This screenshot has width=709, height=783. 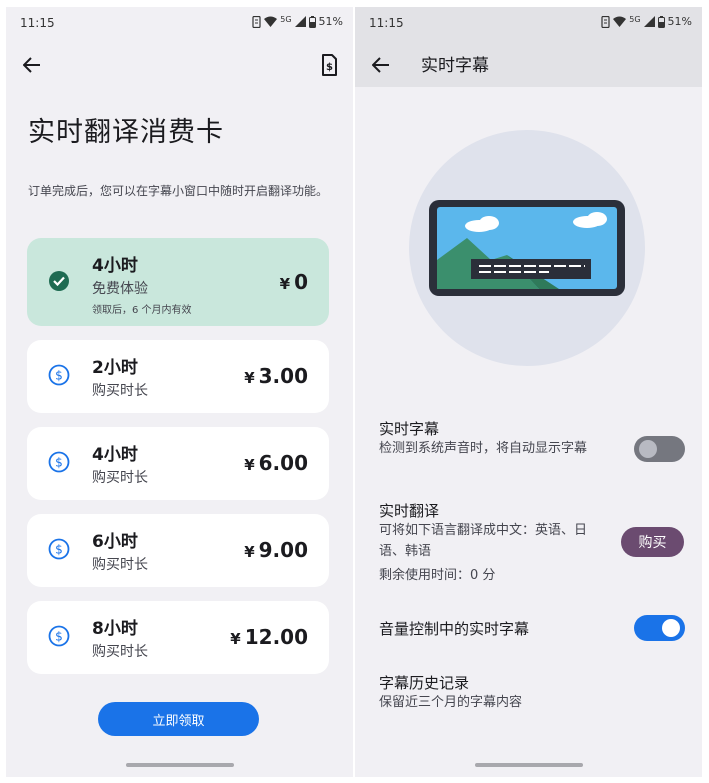 What do you see at coordinates (659, 449) in the screenshot?
I see `live-caption-toggle` at bounding box center [659, 449].